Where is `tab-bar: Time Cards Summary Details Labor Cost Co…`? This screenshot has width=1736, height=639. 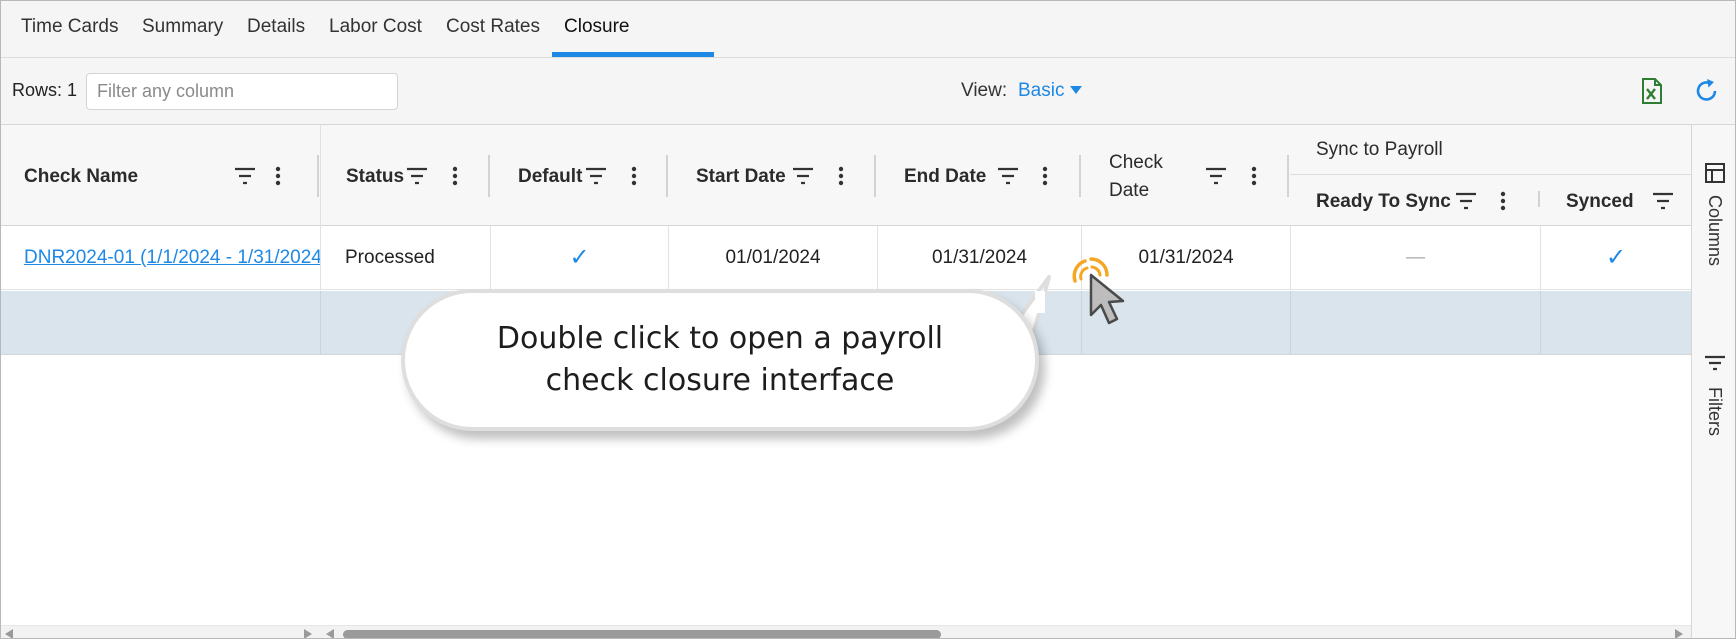 tab-bar: Time Cards Summary Details Labor Cost Co… is located at coordinates (868, 45).